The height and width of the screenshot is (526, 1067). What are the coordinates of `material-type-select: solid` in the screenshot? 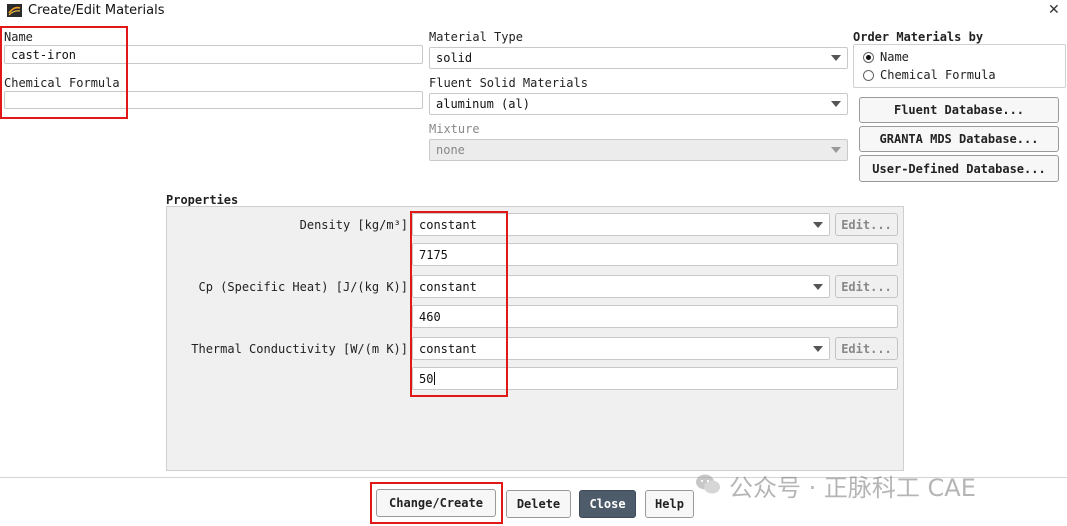 It's located at (638, 58).